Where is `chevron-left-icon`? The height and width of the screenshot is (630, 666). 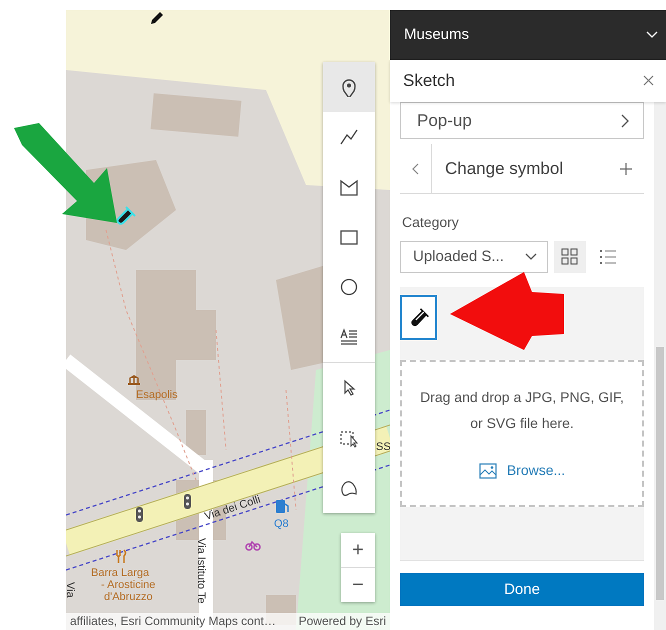 chevron-left-icon is located at coordinates (415, 169).